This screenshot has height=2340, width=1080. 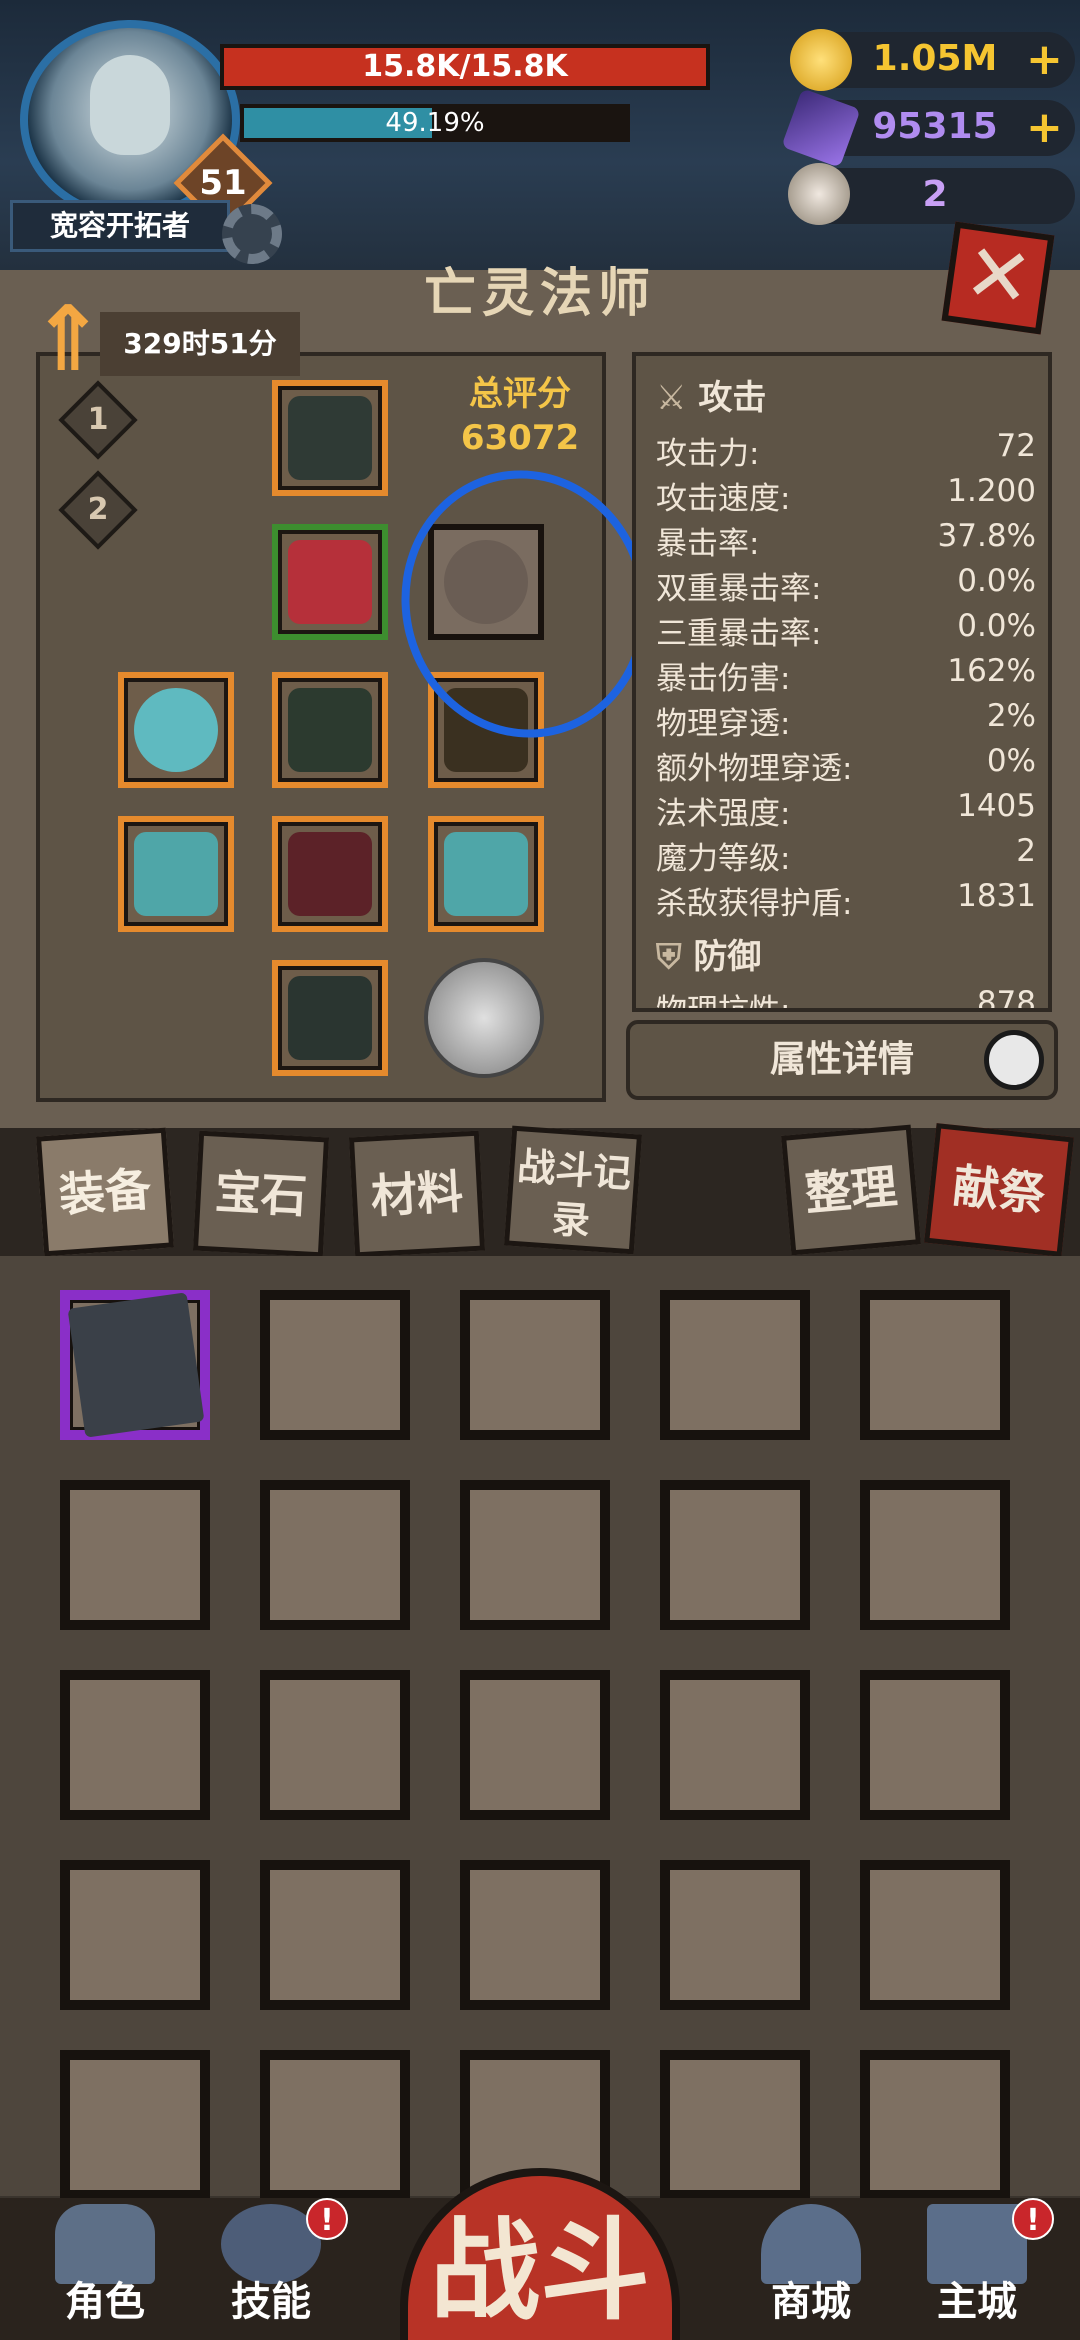 I want to click on stat-label: 暴击率:, so click(x=708, y=544).